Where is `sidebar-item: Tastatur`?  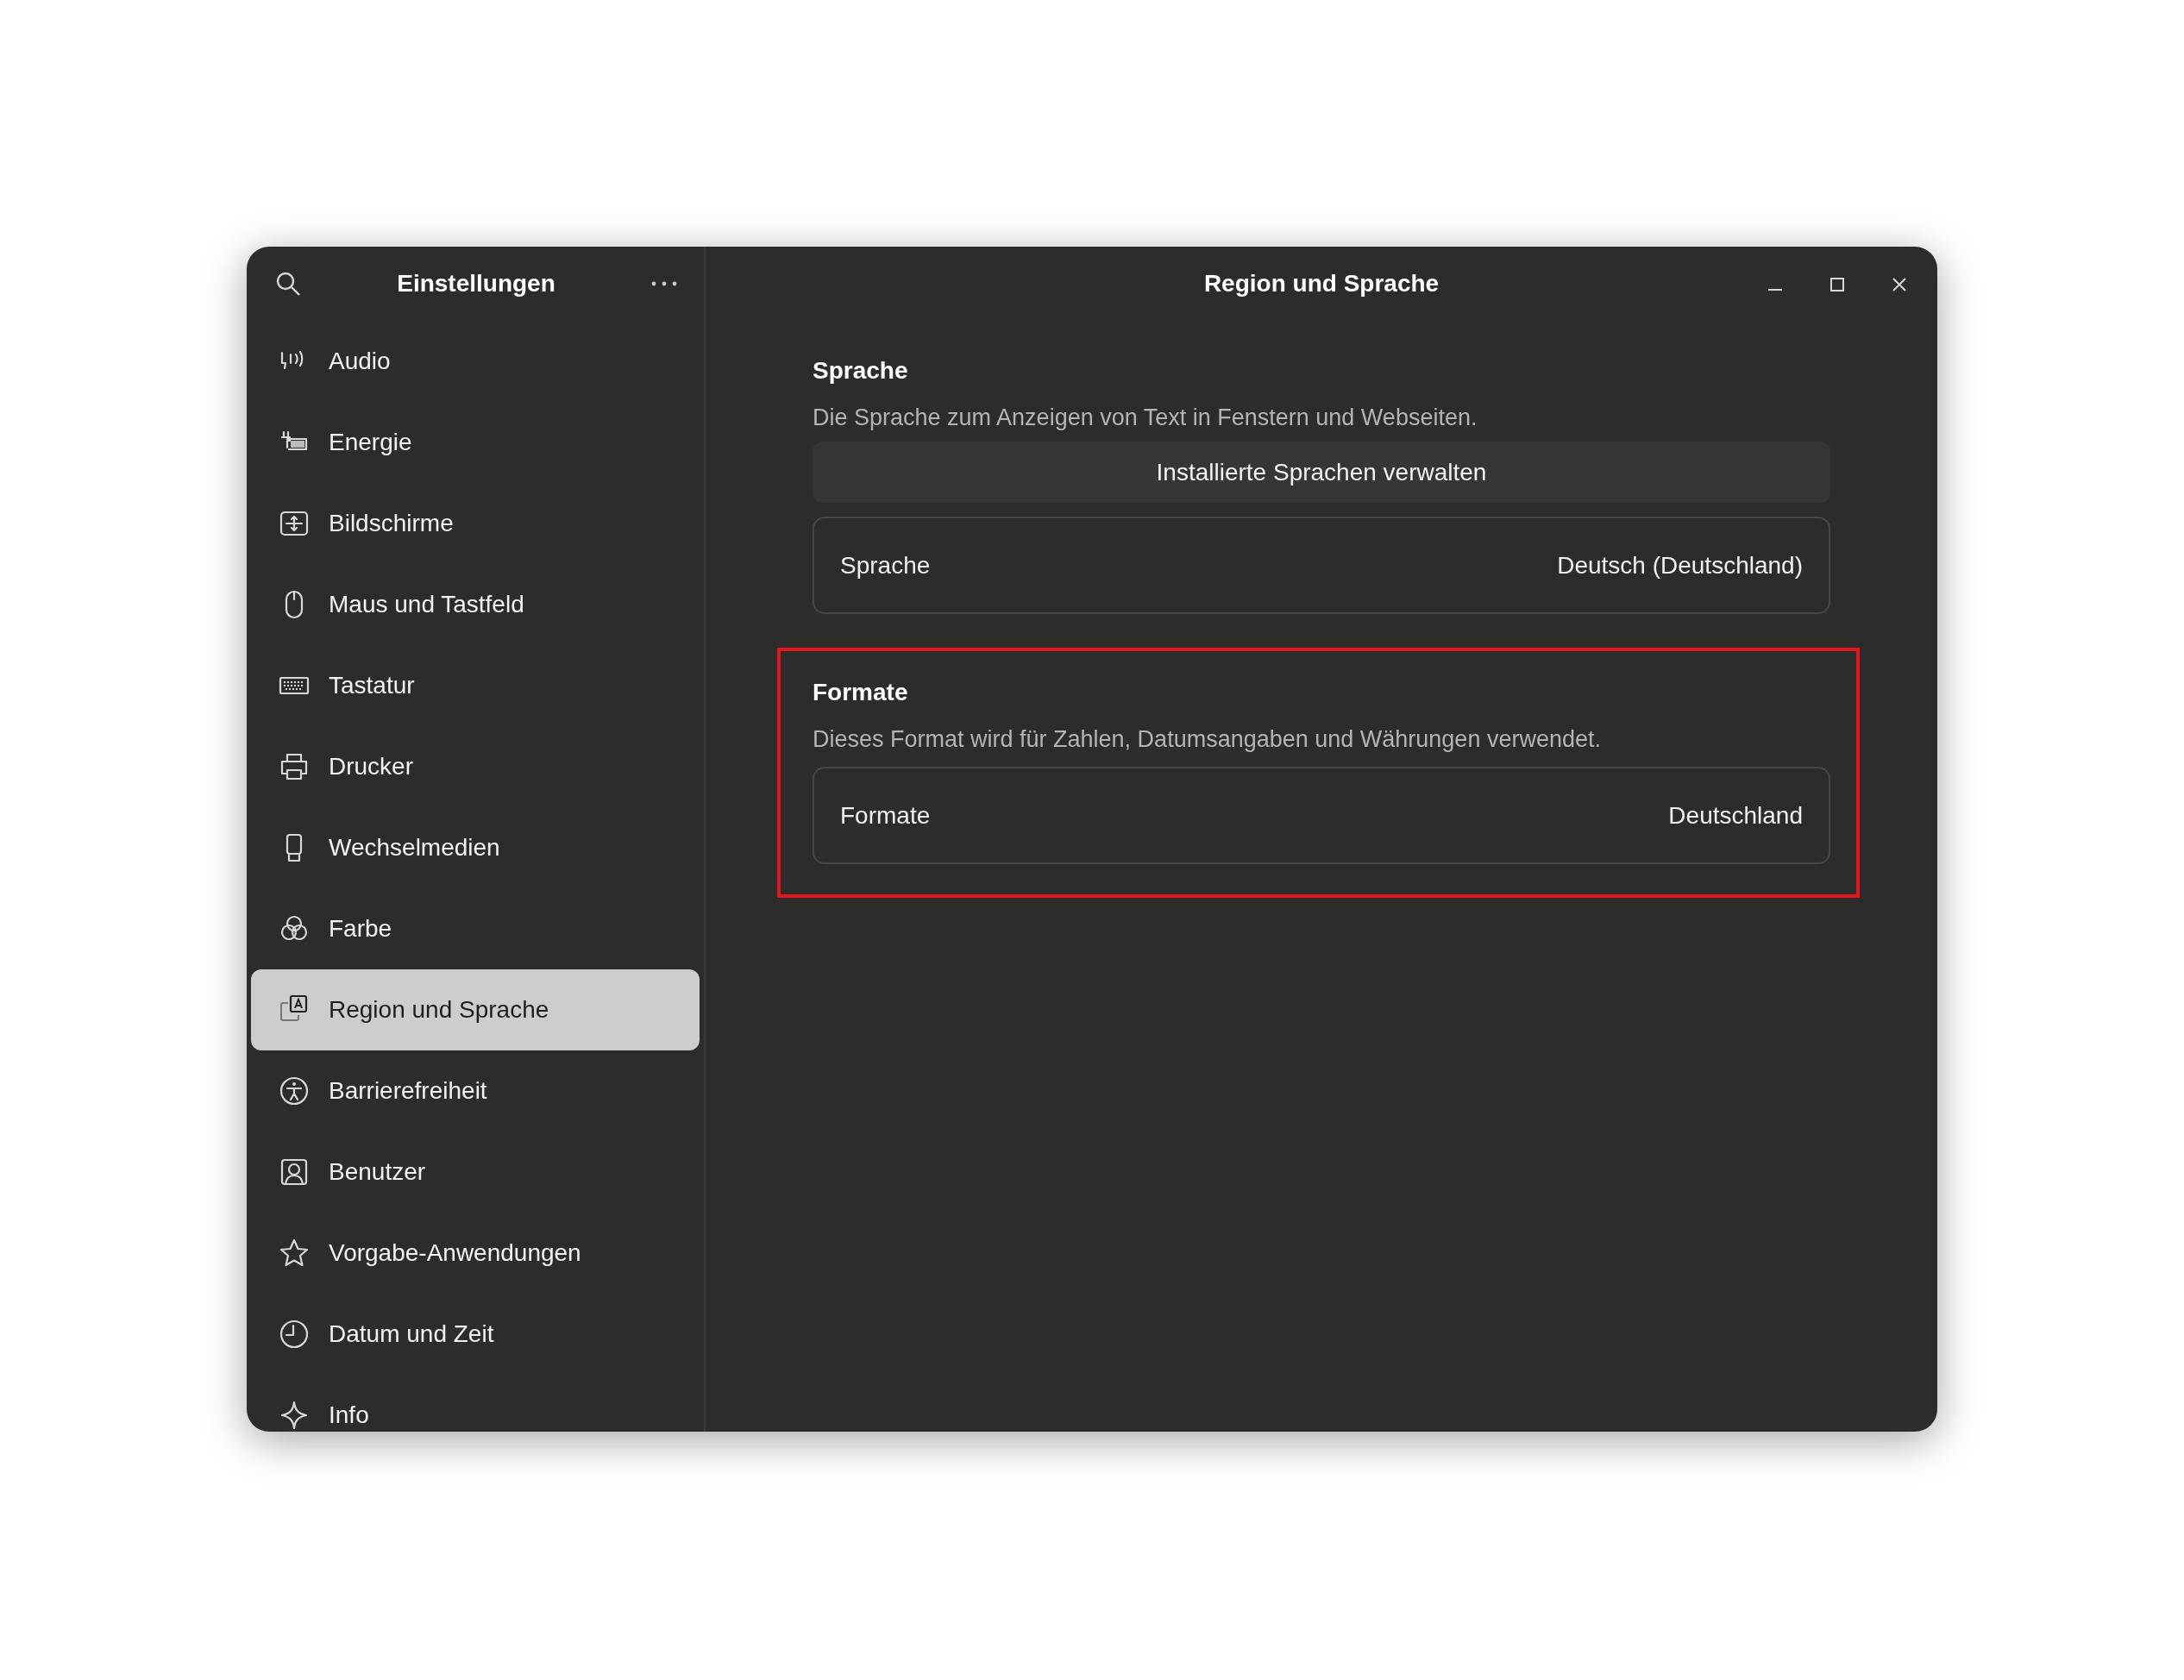
sidebar-item: Tastatur is located at coordinates (476, 686).